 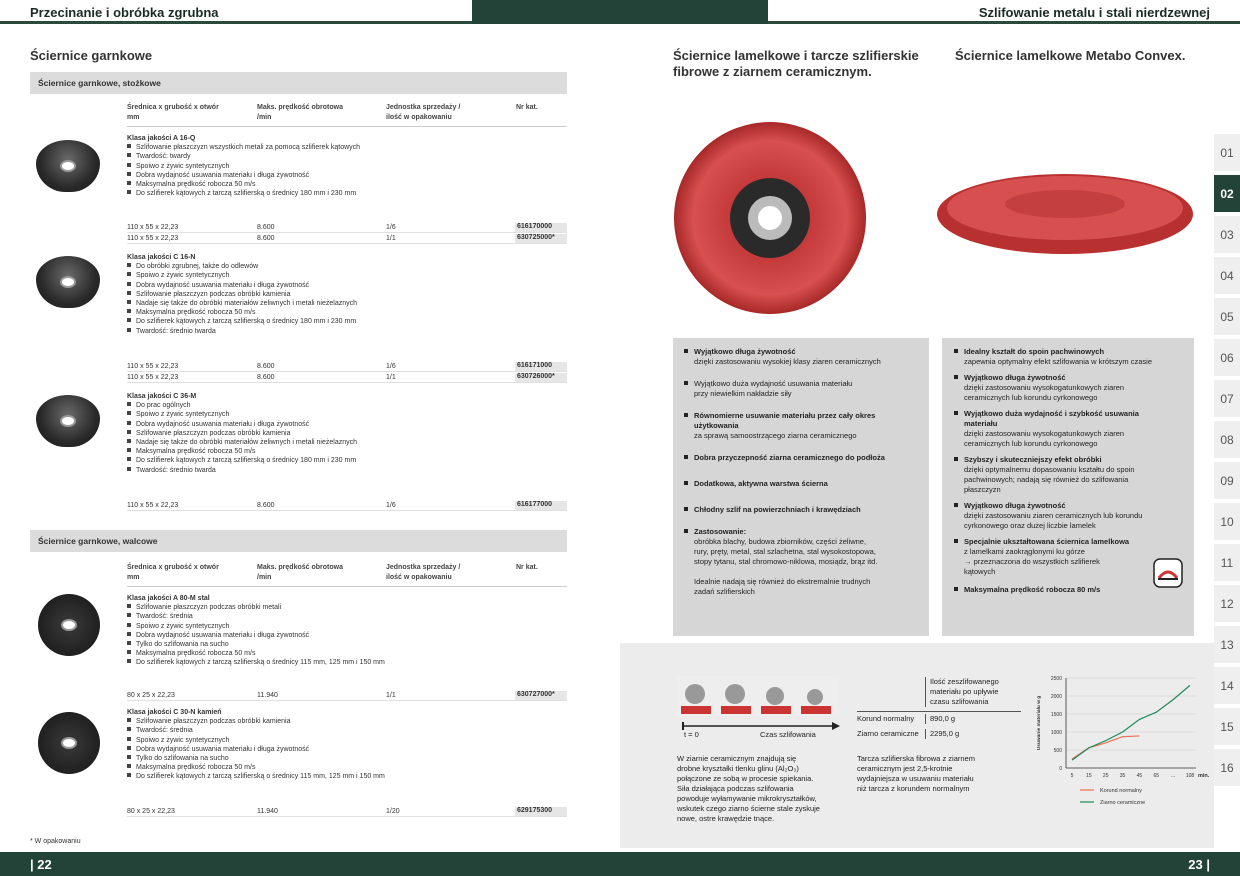 I want to click on tab-06: 06, so click(x=1227, y=358).